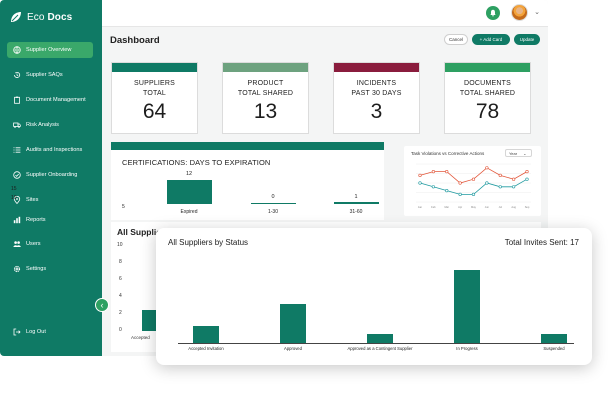  What do you see at coordinates (196, 162) in the screenshot?
I see `certifications-title: CERTIFICATIONS: DAYS TO EXPIRATION` at bounding box center [196, 162].